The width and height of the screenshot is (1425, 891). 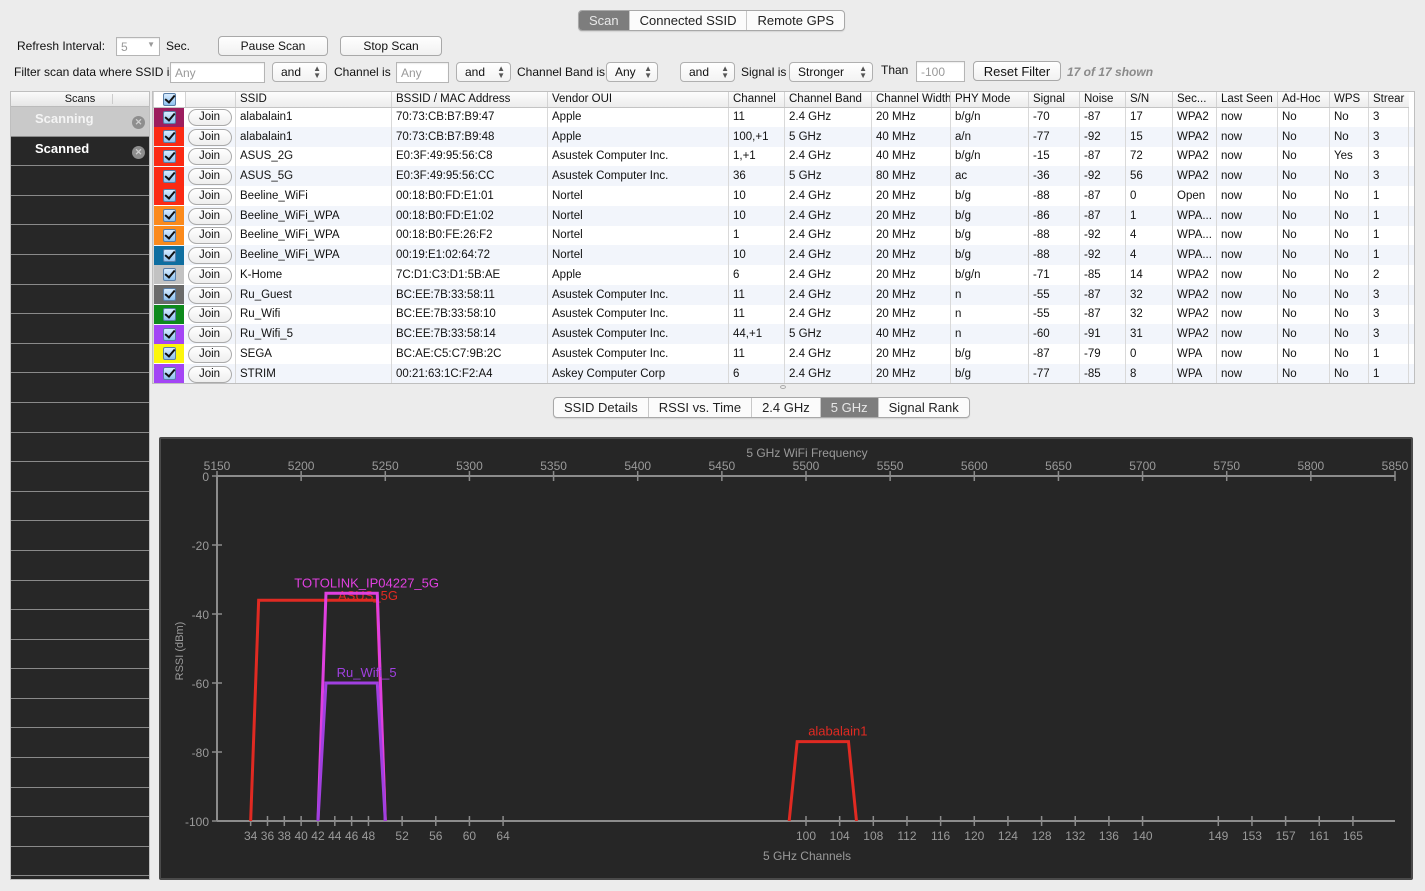 What do you see at coordinates (291, 72) in the screenshot?
I see `and-select-1-value: and` at bounding box center [291, 72].